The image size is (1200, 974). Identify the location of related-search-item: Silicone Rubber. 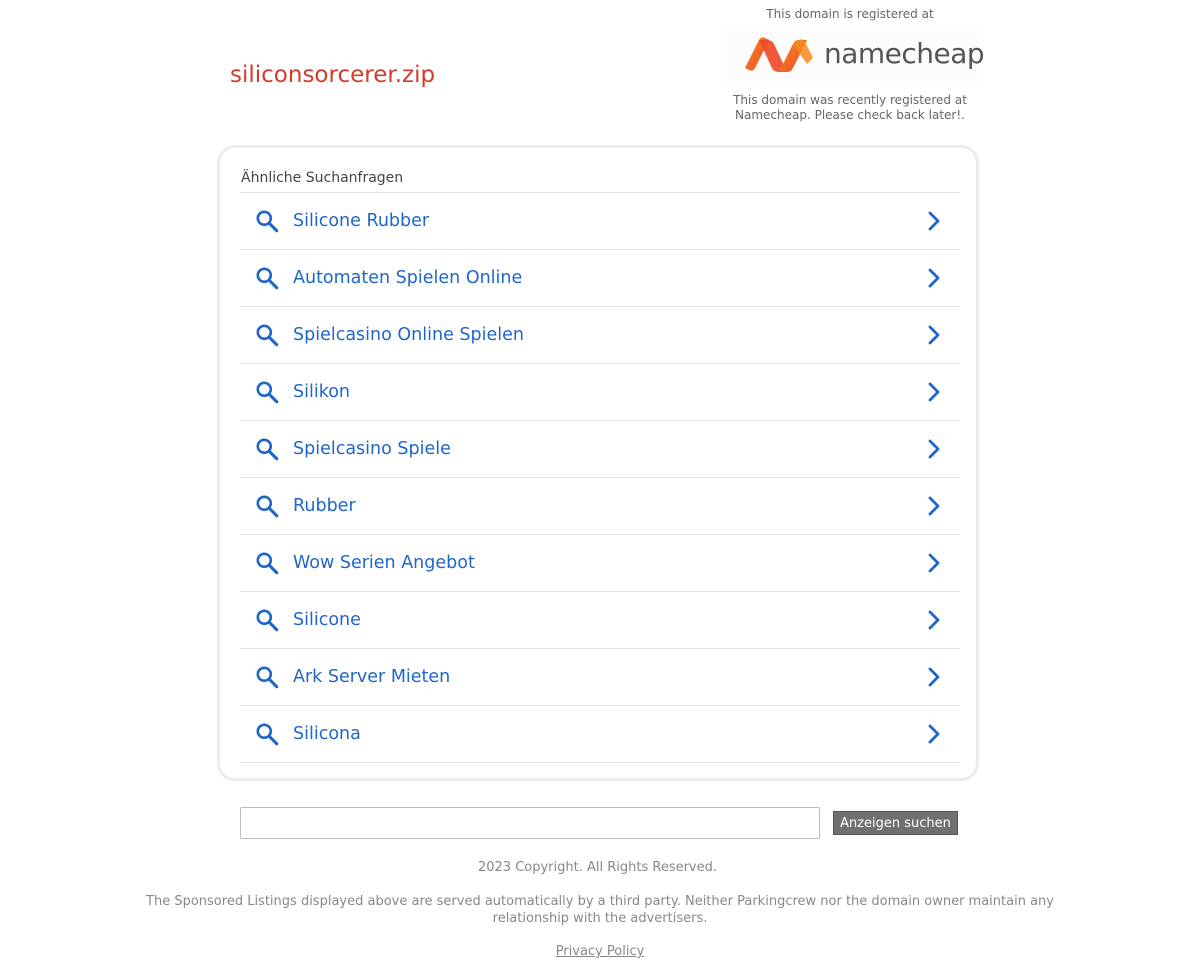
(600, 221).